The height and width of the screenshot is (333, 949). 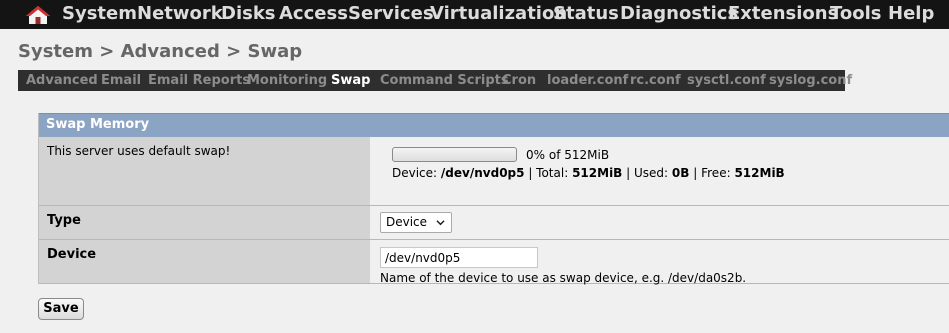 I want to click on panel-title: Swap Memory, so click(x=494, y=125).